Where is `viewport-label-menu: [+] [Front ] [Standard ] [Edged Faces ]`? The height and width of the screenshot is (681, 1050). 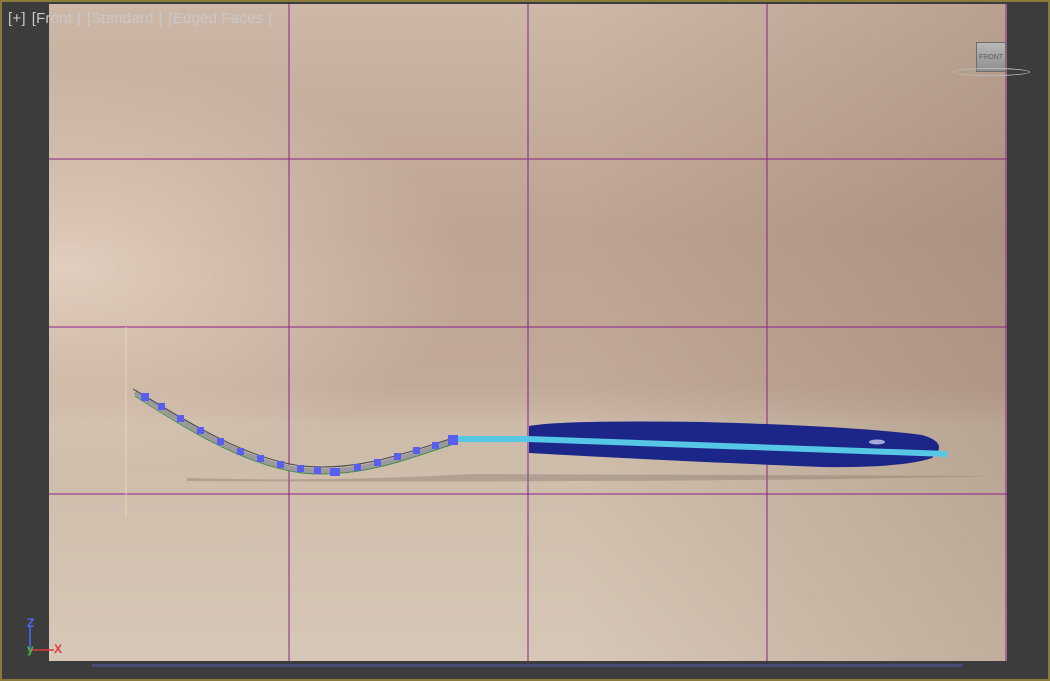
viewport-label-menu: [+] [Front ] [Standard ] [Edged Faces ] is located at coordinates (143, 18).